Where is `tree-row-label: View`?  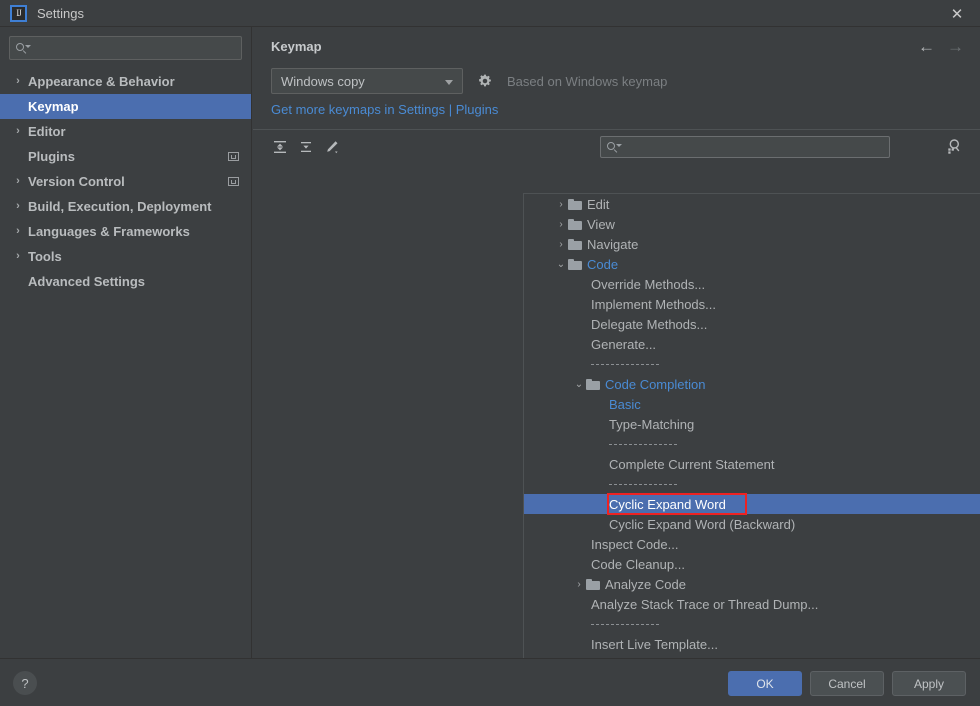 tree-row-label: View is located at coordinates (601, 224).